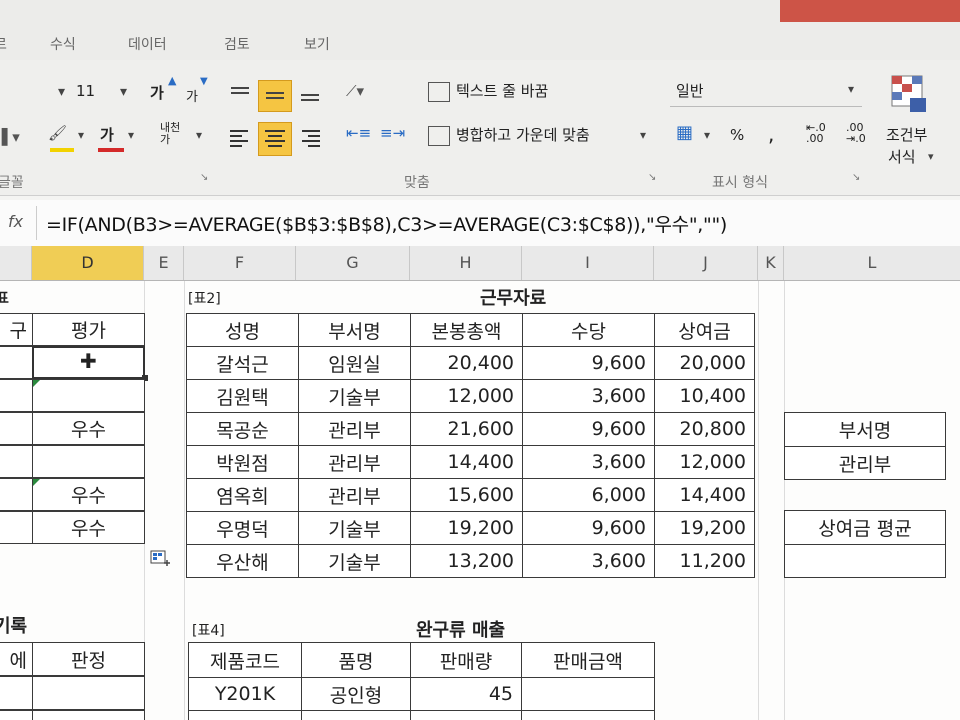 This screenshot has width=960, height=720. I want to click on percent-button: %, so click(737, 135).